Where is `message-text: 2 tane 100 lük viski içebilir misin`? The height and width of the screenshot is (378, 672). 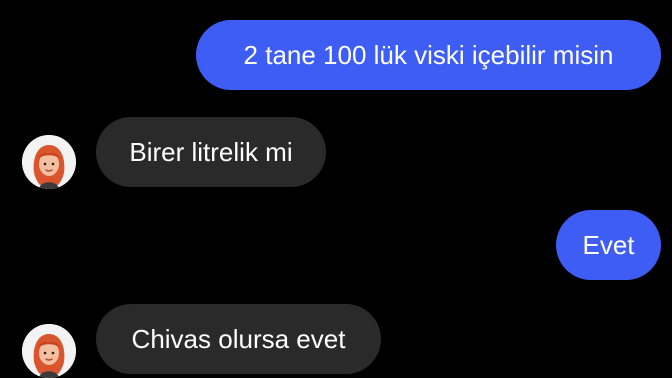
message-text: 2 tane 100 lük viski içebilir misin is located at coordinates (428, 55).